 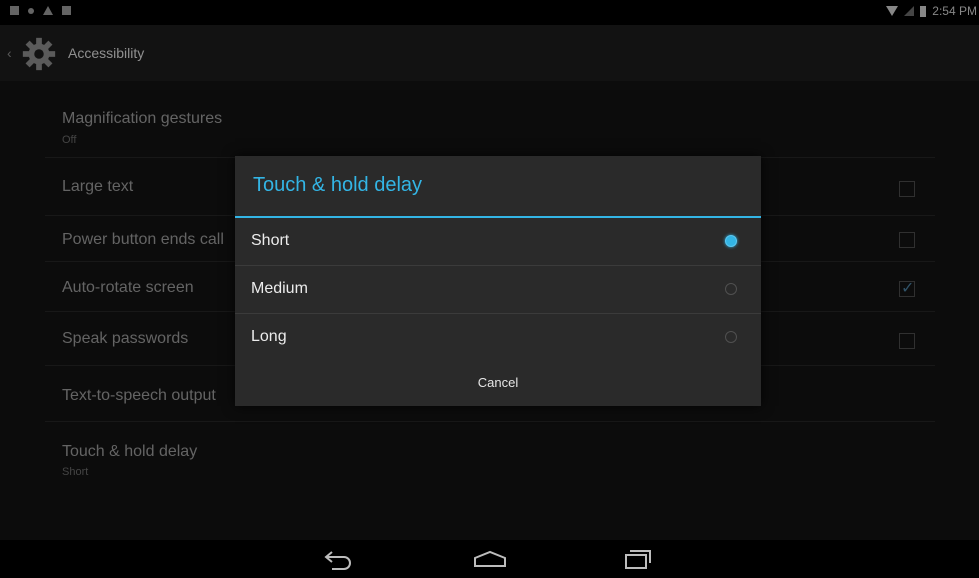 What do you see at coordinates (498, 338) in the screenshot?
I see `option-long: Long` at bounding box center [498, 338].